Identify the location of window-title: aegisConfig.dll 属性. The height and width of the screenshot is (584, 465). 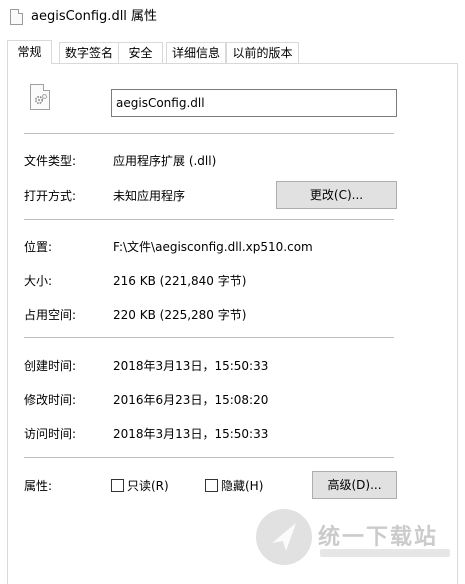
(94, 16).